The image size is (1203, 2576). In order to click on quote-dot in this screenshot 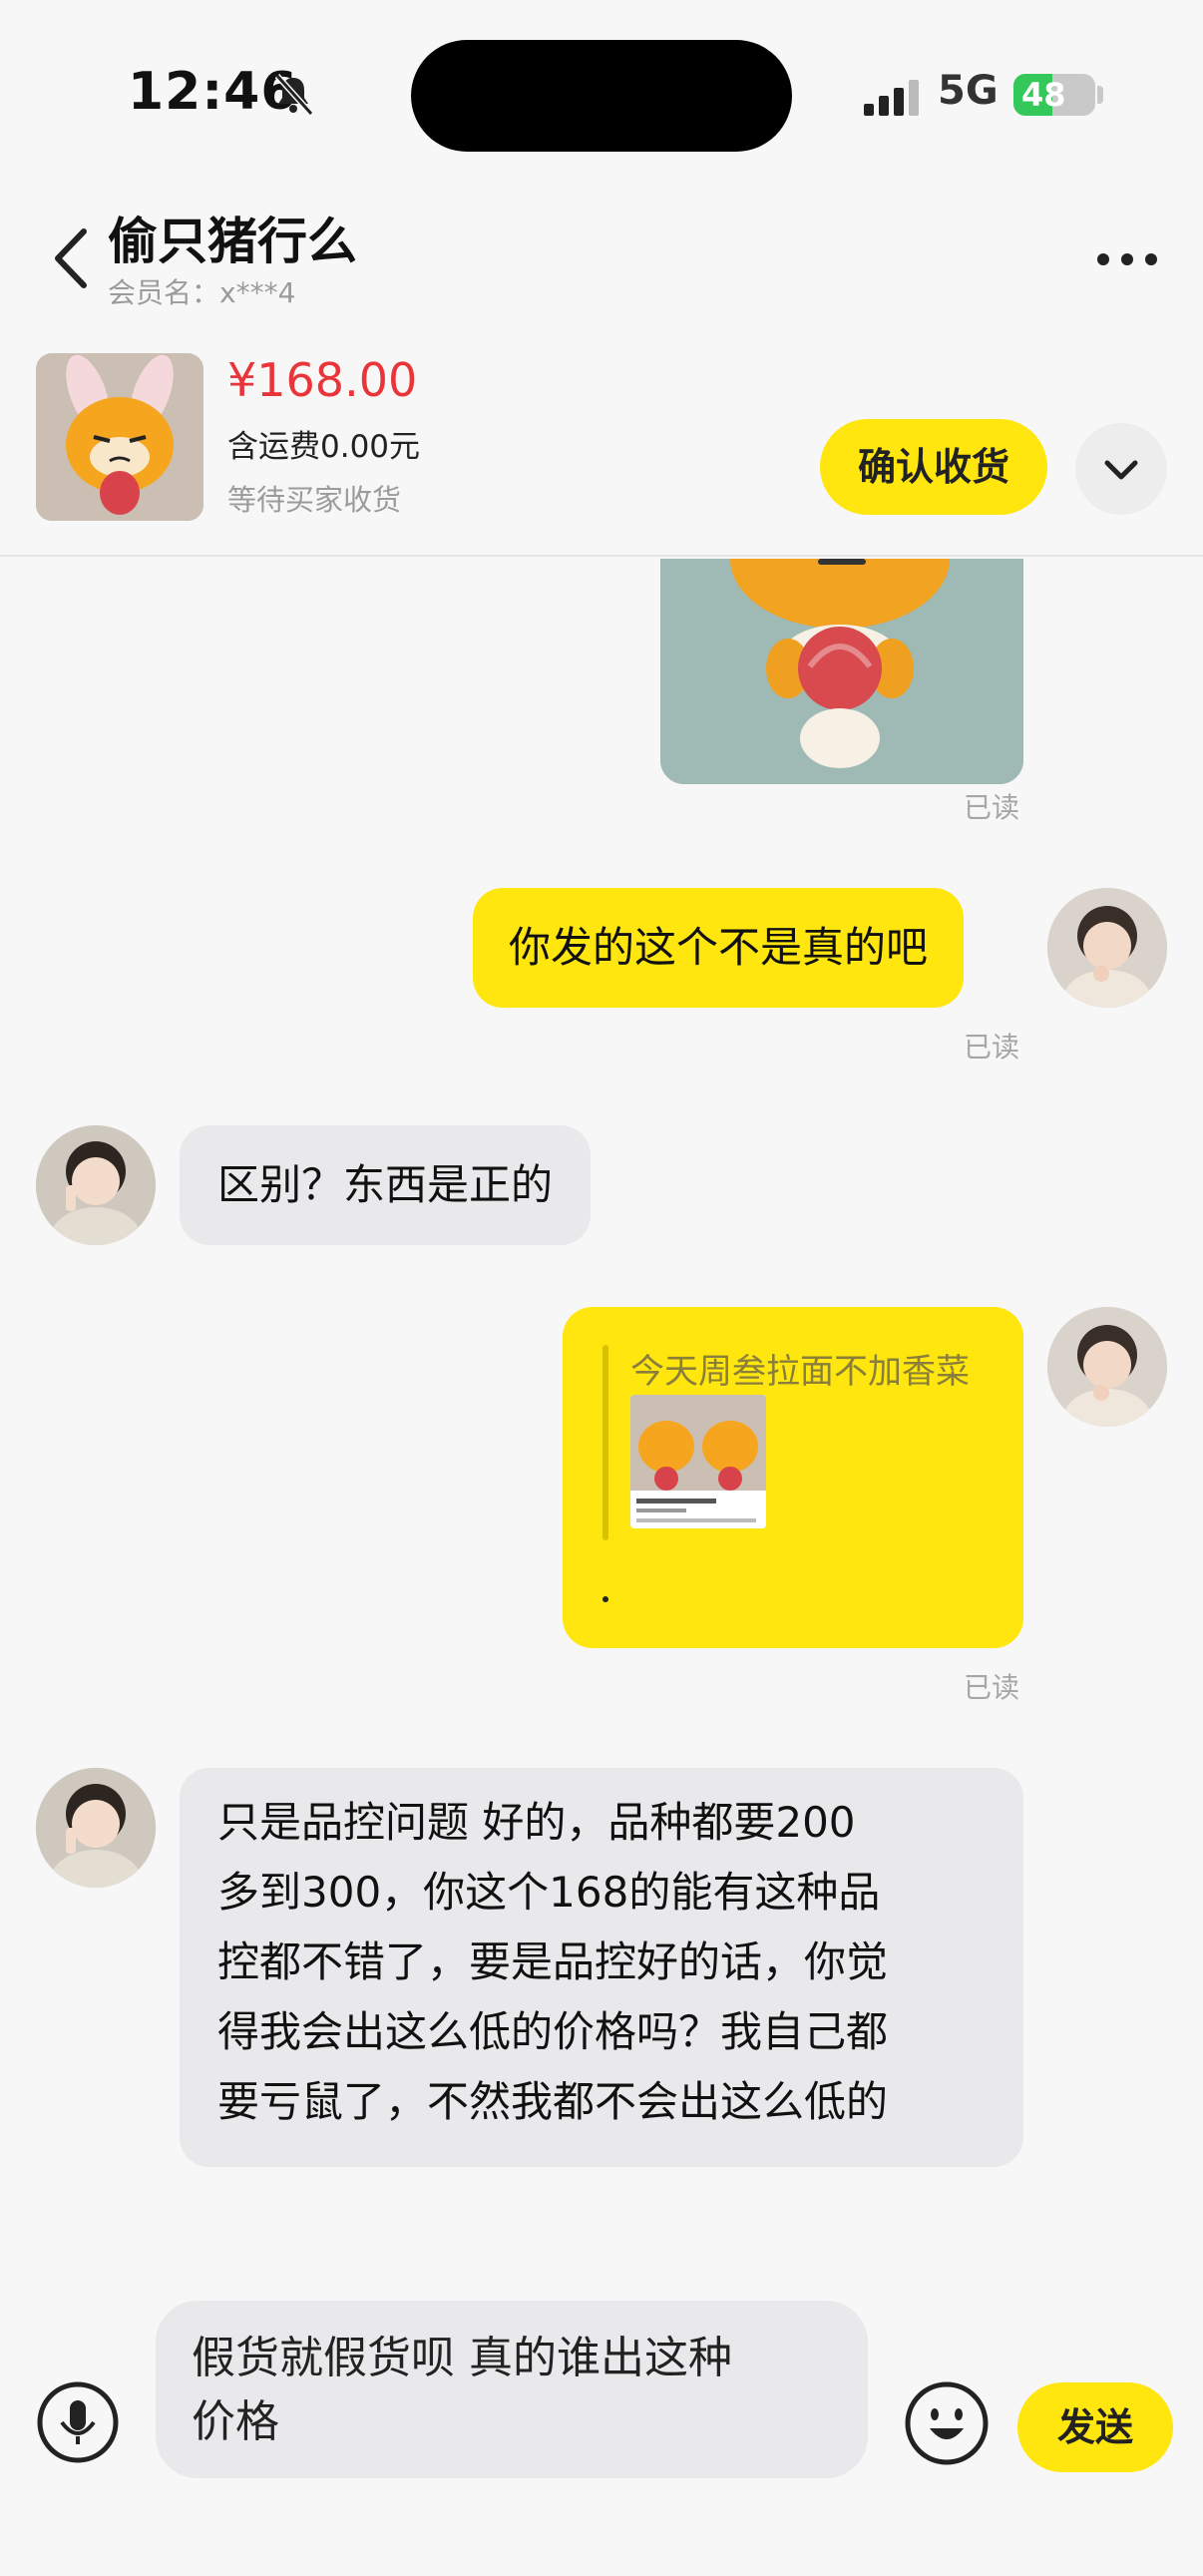, I will do `click(605, 1599)`.